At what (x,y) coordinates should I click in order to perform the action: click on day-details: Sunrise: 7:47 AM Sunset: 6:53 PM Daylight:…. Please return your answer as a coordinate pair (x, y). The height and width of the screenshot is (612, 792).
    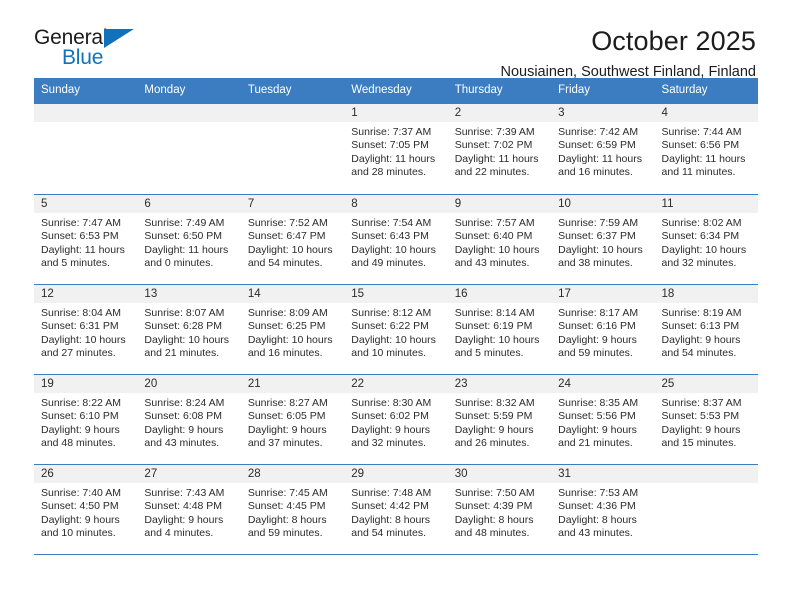
    Looking at the image, I should click on (85, 242).